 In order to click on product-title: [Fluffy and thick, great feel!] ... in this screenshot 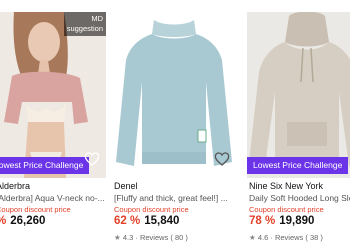, I will do `click(175, 198)`.